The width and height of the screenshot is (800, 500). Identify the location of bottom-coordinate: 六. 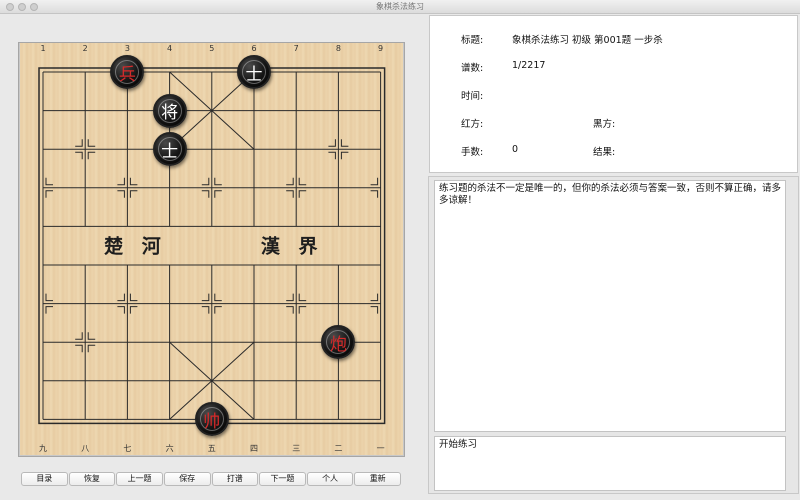
(170, 448).